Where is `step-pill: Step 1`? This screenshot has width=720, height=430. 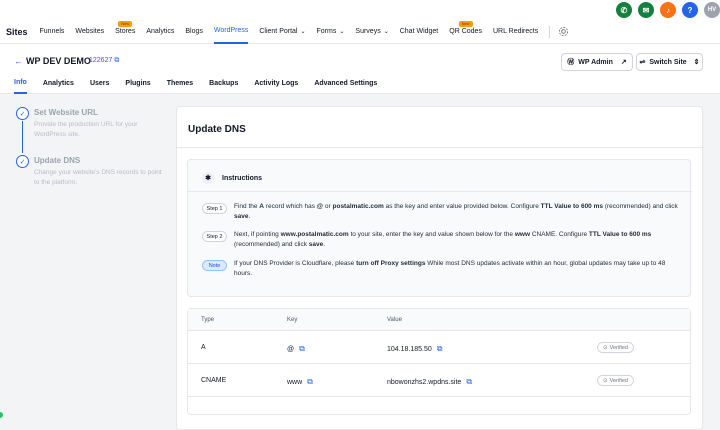
step-pill: Step 1 is located at coordinates (214, 208).